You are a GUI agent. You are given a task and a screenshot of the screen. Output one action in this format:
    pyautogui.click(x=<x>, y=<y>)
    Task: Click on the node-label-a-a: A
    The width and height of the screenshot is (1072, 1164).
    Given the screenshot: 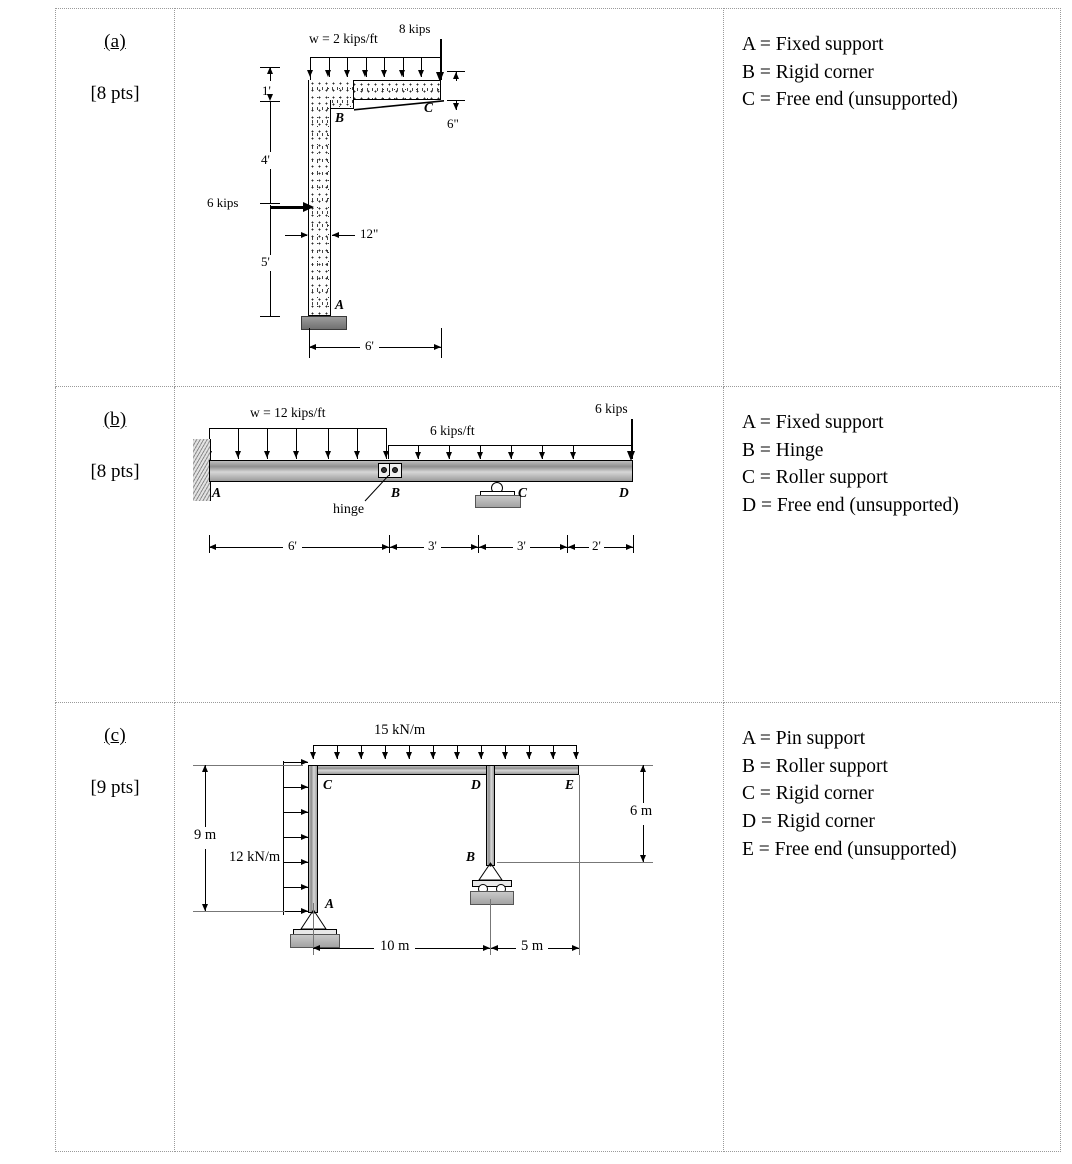 What is the action you would take?
    pyautogui.click(x=340, y=304)
    